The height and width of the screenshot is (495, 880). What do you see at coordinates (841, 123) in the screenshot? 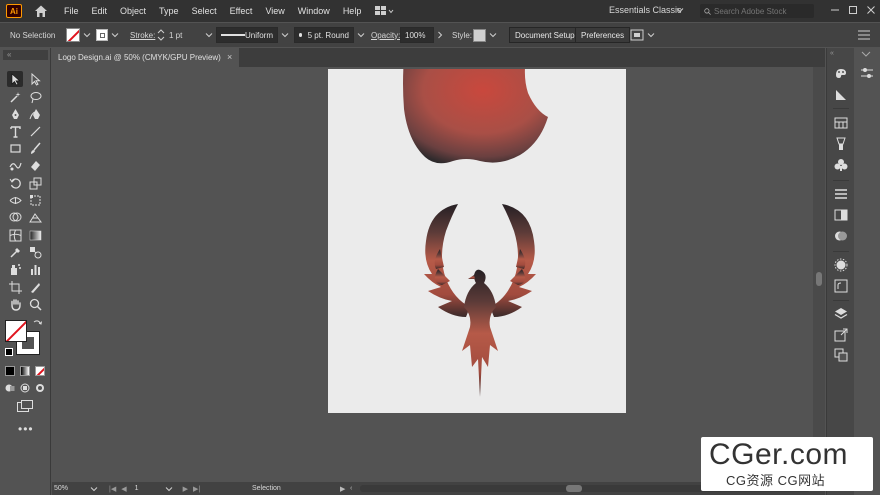
I see `swatches-icon` at bounding box center [841, 123].